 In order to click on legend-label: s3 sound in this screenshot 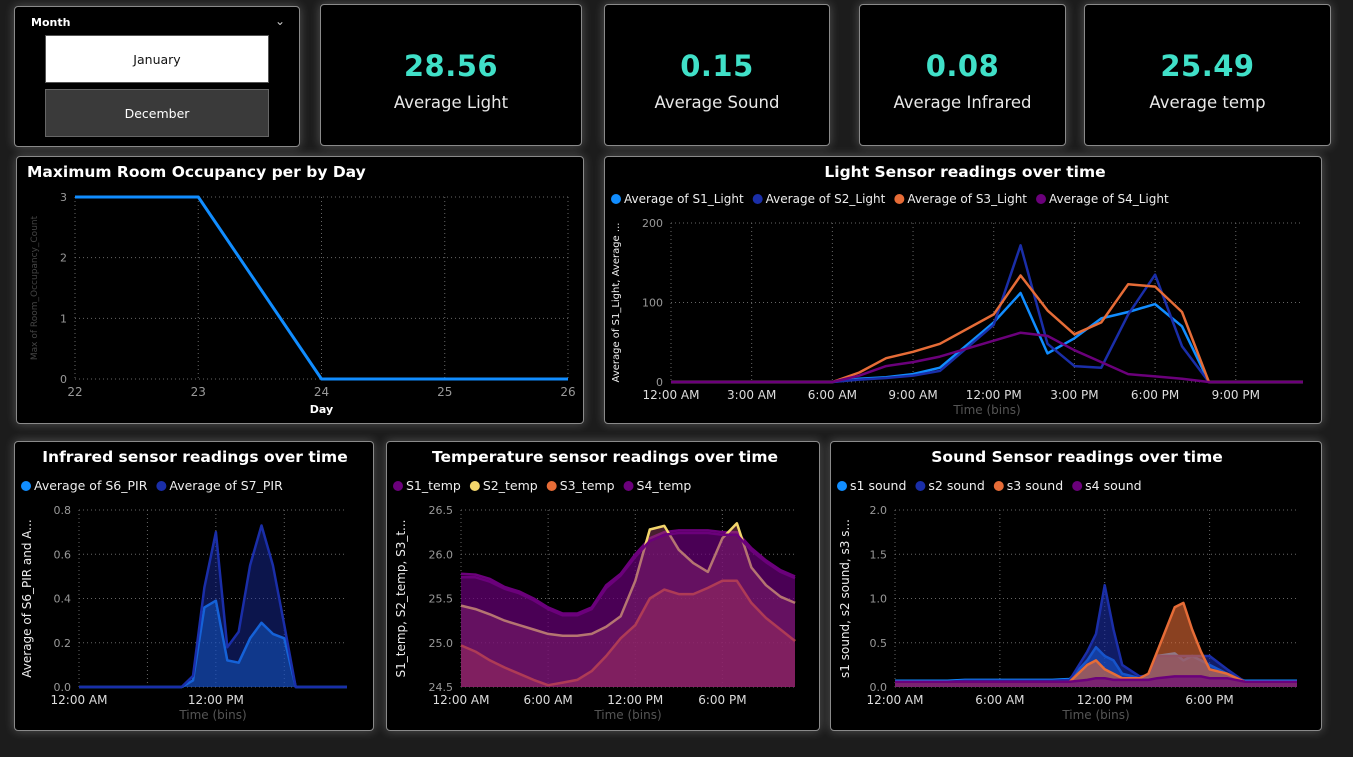, I will do `click(1035, 485)`.